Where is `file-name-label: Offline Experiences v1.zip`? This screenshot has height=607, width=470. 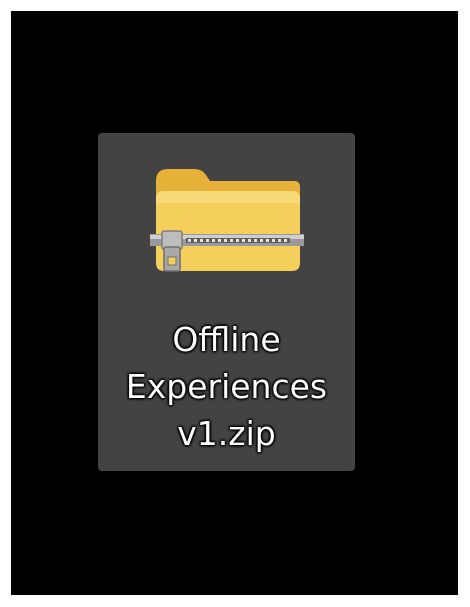 file-name-label: Offline Experiences v1.zip is located at coordinates (226, 386).